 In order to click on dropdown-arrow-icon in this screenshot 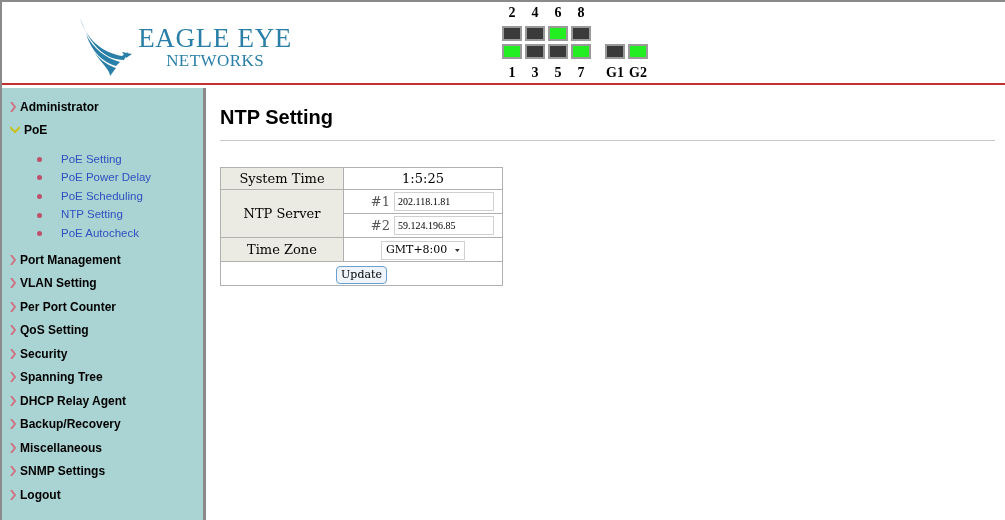, I will do `click(457, 250)`.